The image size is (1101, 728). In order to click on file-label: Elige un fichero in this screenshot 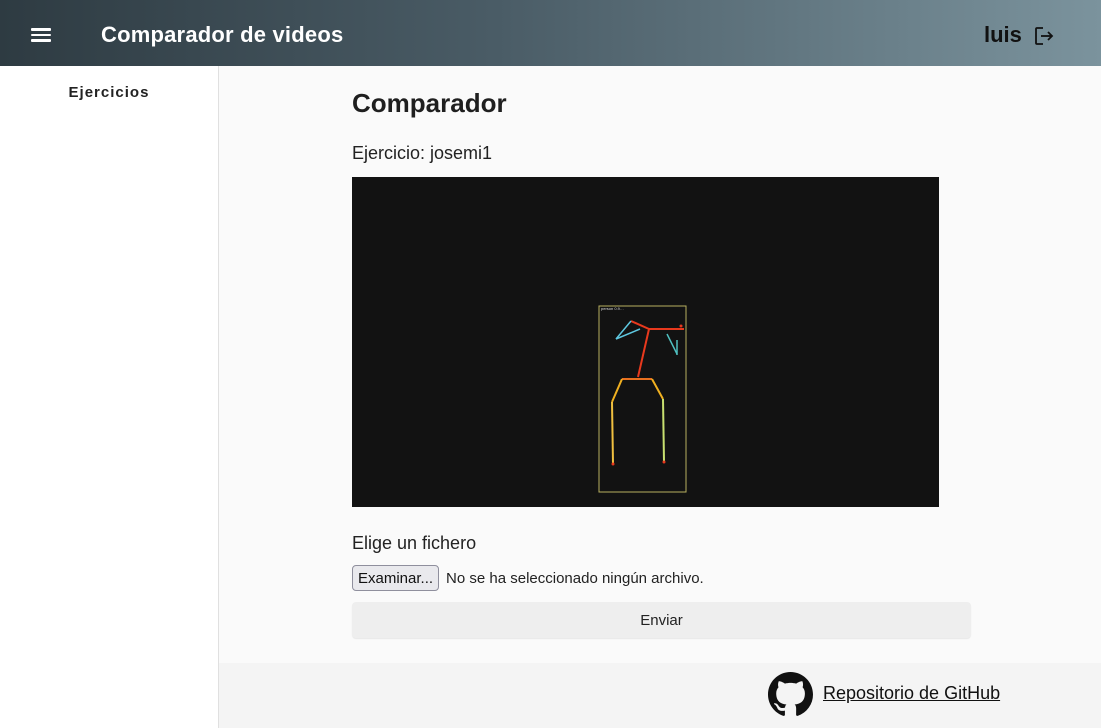, I will do `click(414, 543)`.